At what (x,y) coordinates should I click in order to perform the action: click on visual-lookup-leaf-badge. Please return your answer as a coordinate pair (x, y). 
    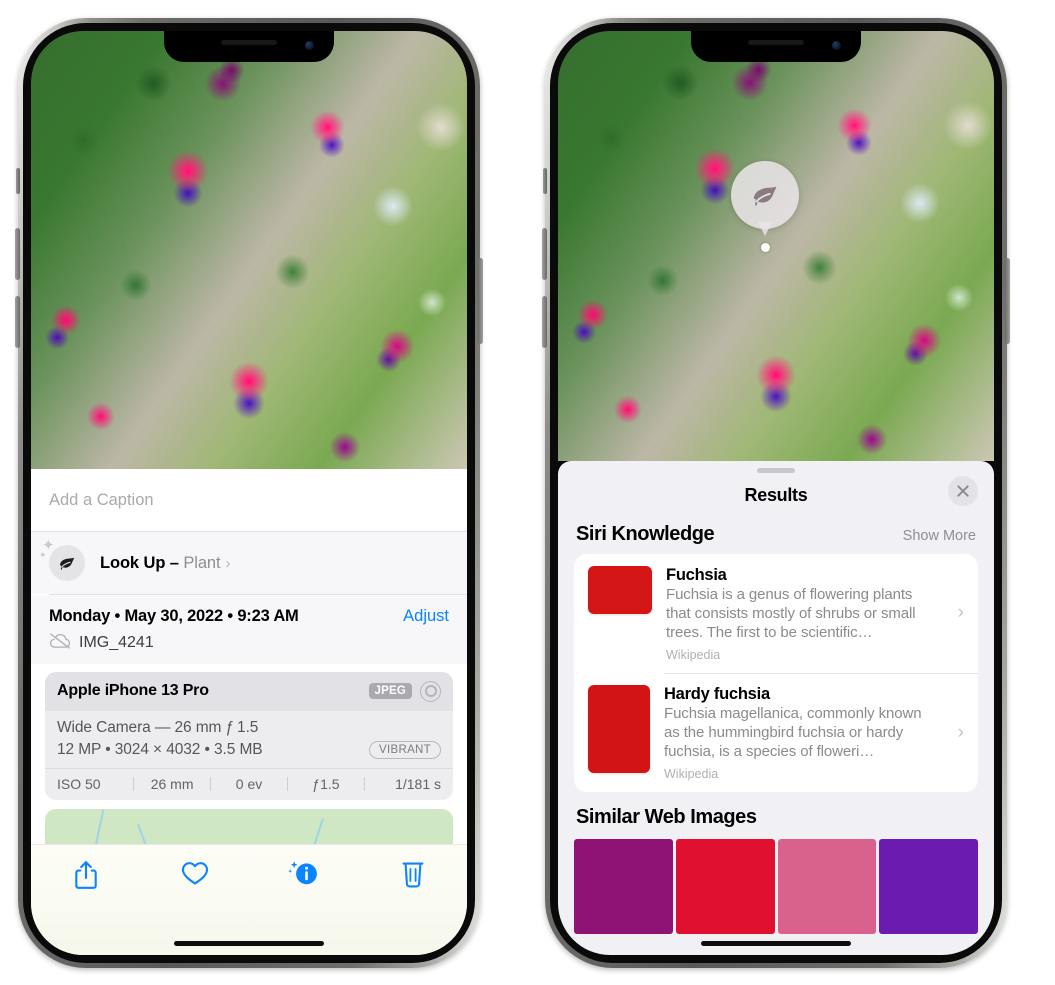
    Looking at the image, I should click on (765, 195).